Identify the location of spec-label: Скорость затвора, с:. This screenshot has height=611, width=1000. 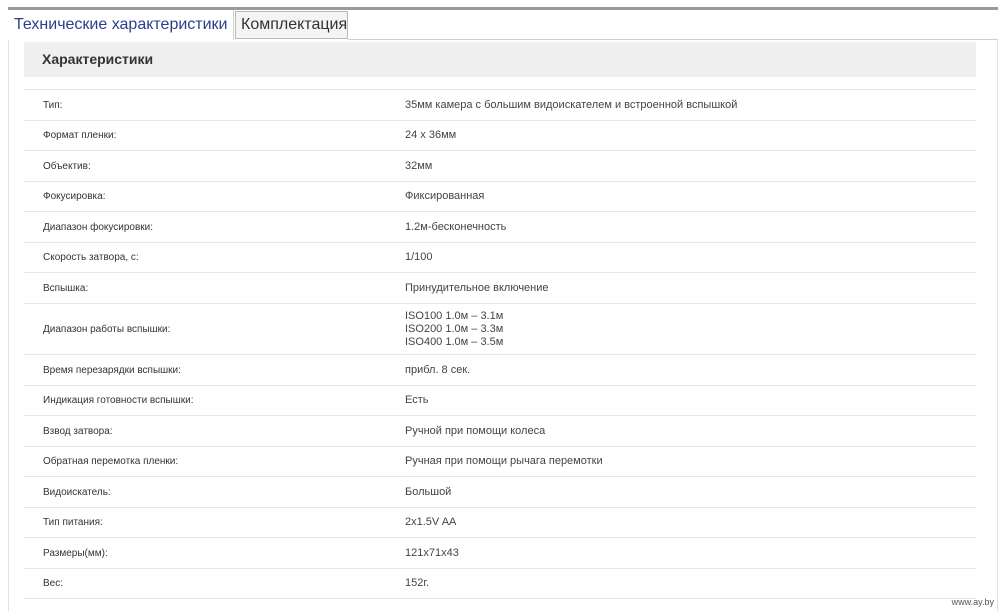
(214, 257).